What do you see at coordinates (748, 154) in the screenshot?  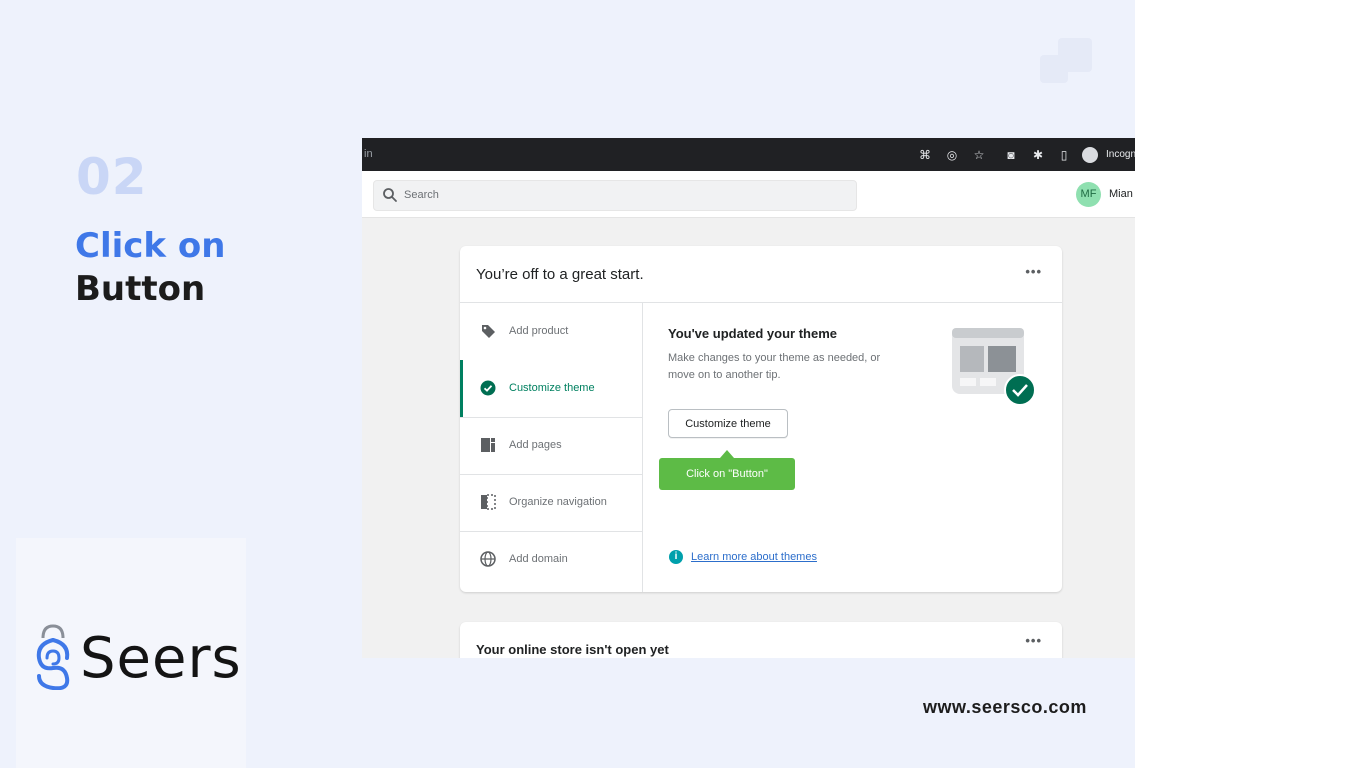 I see `browser-toolbar: in ⌘ ◎ ☆ ◙ ✱ ▯ Incognito` at bounding box center [748, 154].